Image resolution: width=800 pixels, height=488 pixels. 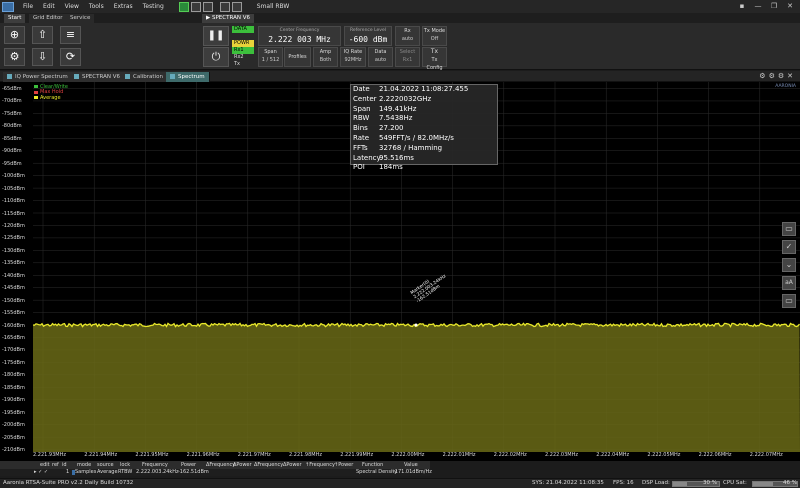 What do you see at coordinates (188, 77) in the screenshot?
I see `tab-spectrum: Spectrum` at bounding box center [188, 77].